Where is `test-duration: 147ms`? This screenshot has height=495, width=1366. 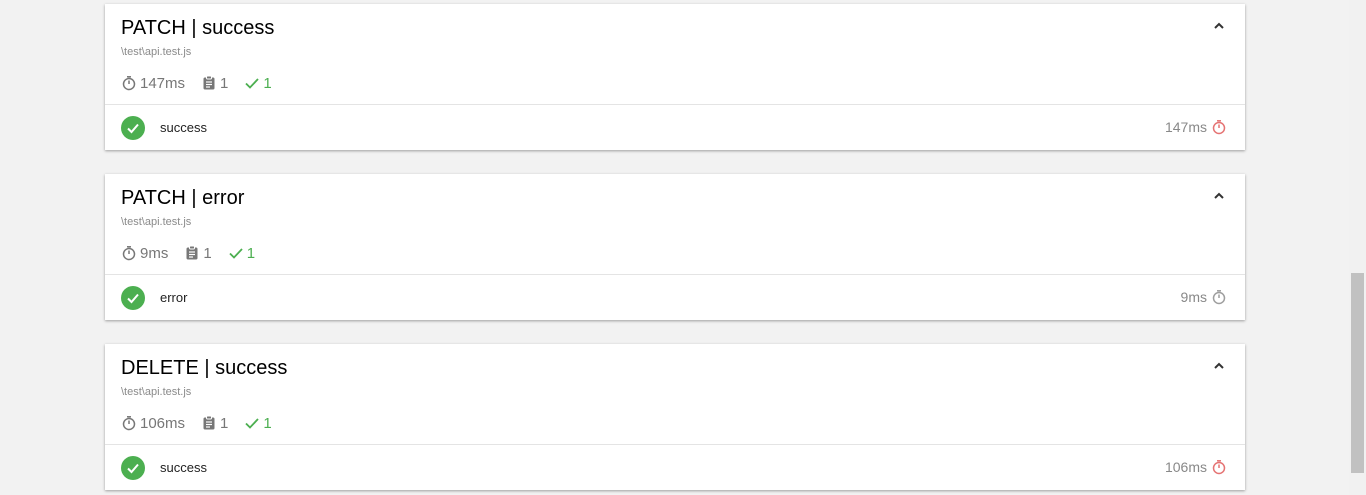
test-duration: 147ms is located at coordinates (1196, 127).